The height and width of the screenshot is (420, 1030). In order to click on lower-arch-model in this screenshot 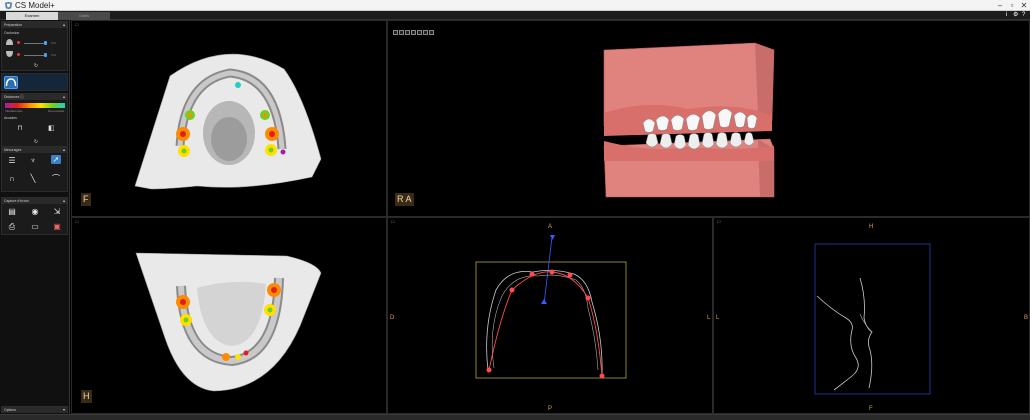, I will do `click(229, 316)`.